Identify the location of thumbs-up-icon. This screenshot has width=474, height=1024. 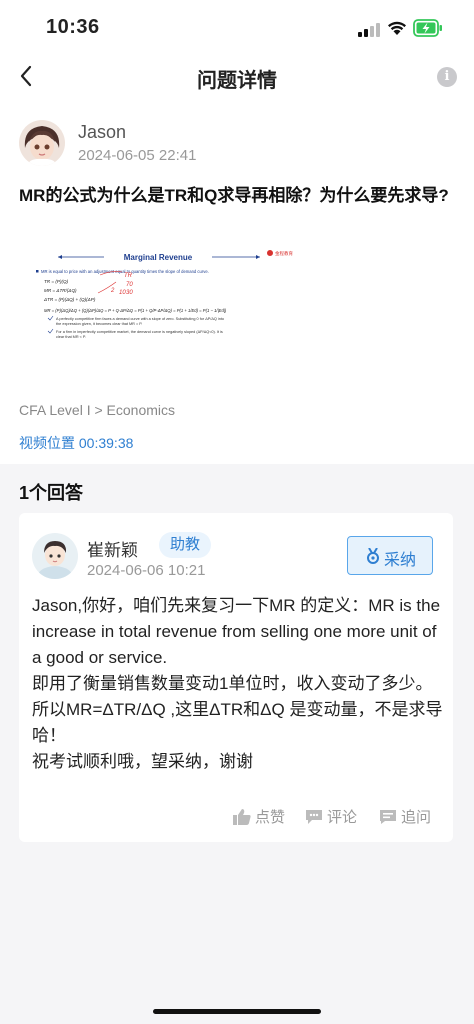
(242, 817).